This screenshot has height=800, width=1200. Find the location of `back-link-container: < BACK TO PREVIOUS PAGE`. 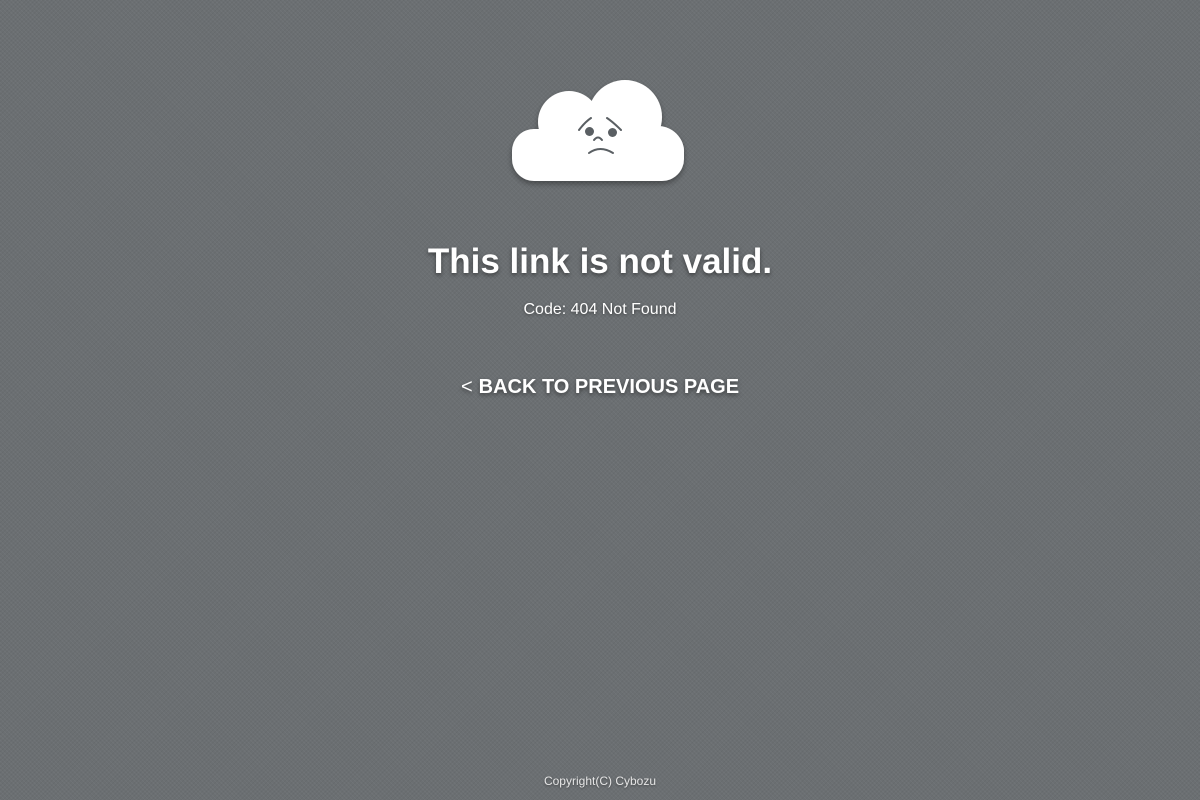

back-link-container: < BACK TO PREVIOUS PAGE is located at coordinates (600, 387).